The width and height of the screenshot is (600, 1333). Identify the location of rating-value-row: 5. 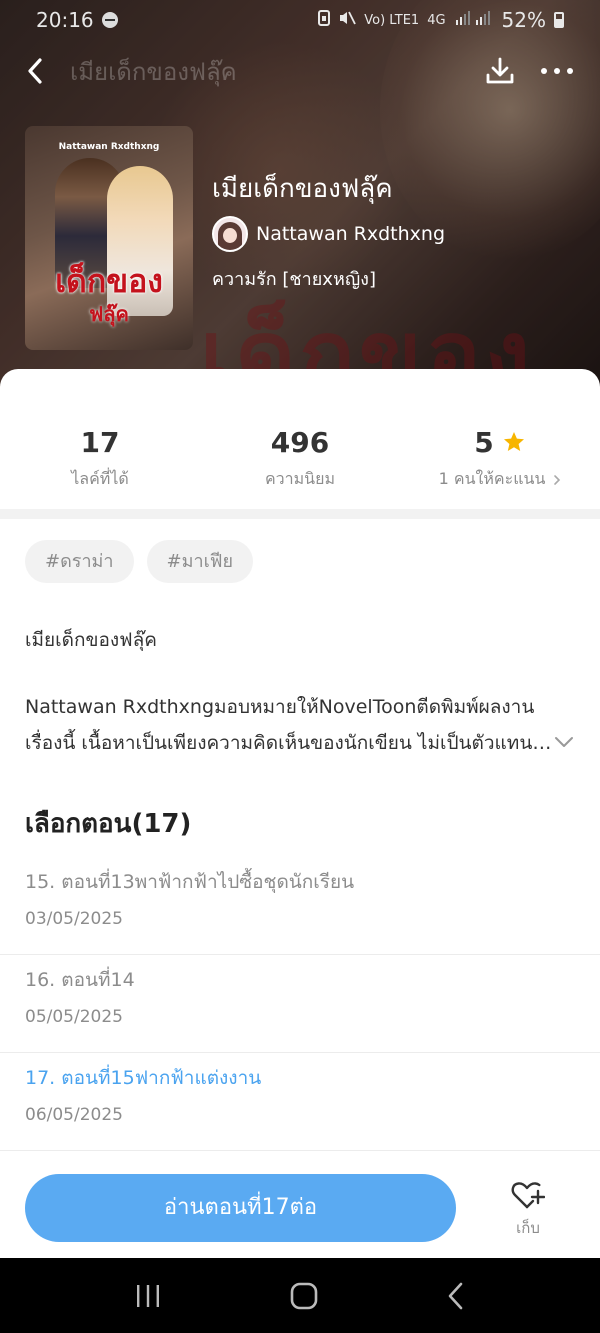
(499, 442).